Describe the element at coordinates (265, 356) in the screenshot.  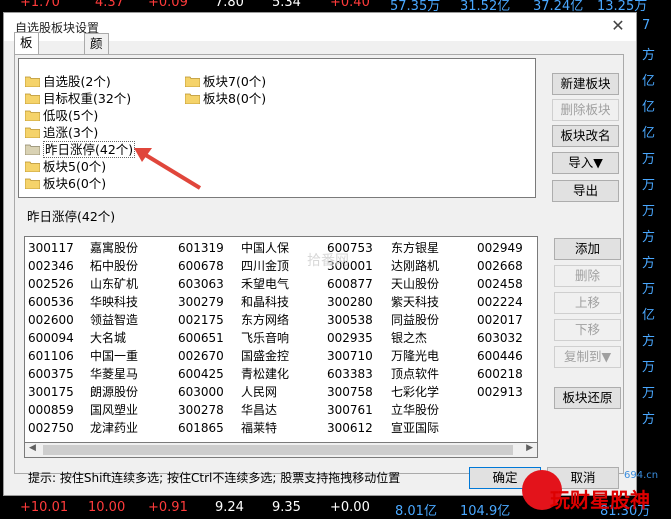
I see `stock-name: 国盛金控` at that location.